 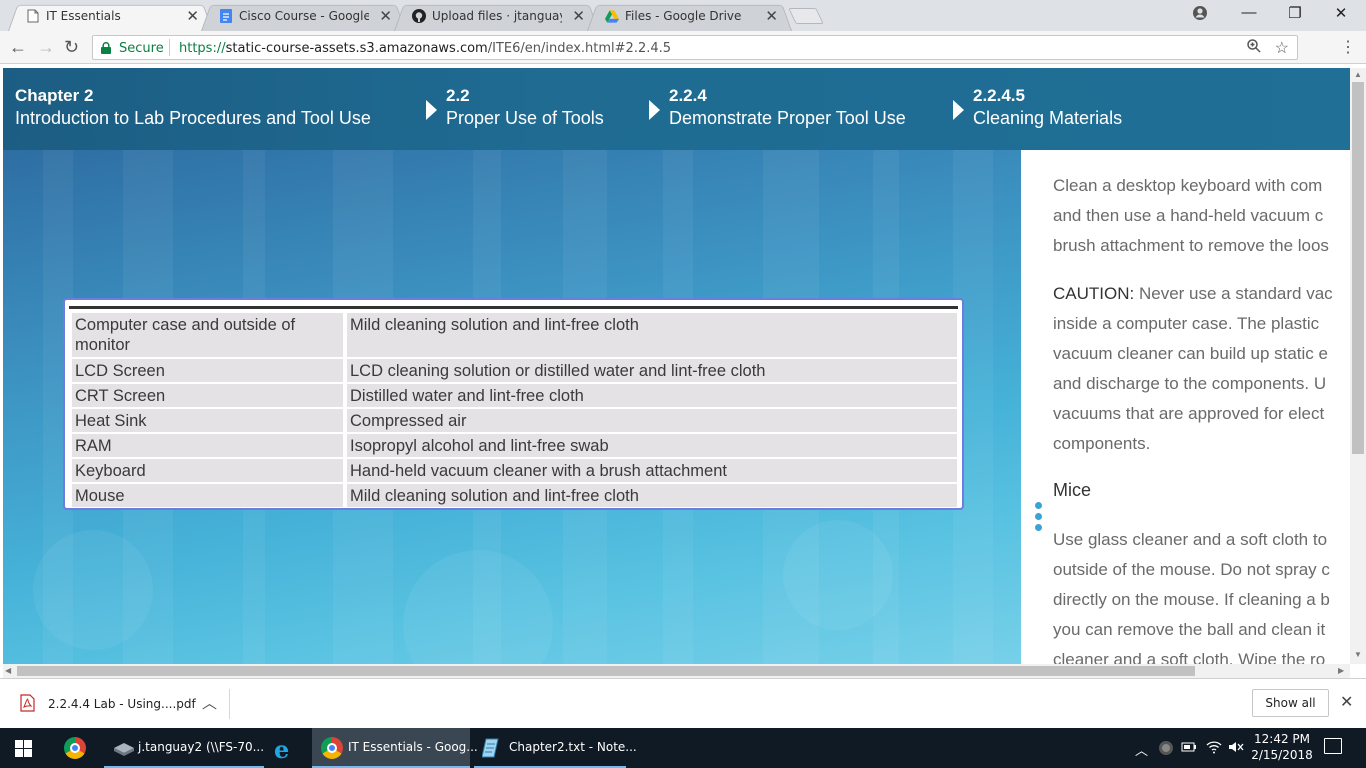 I want to click on reload-icon: ↻, so click(x=71, y=47).